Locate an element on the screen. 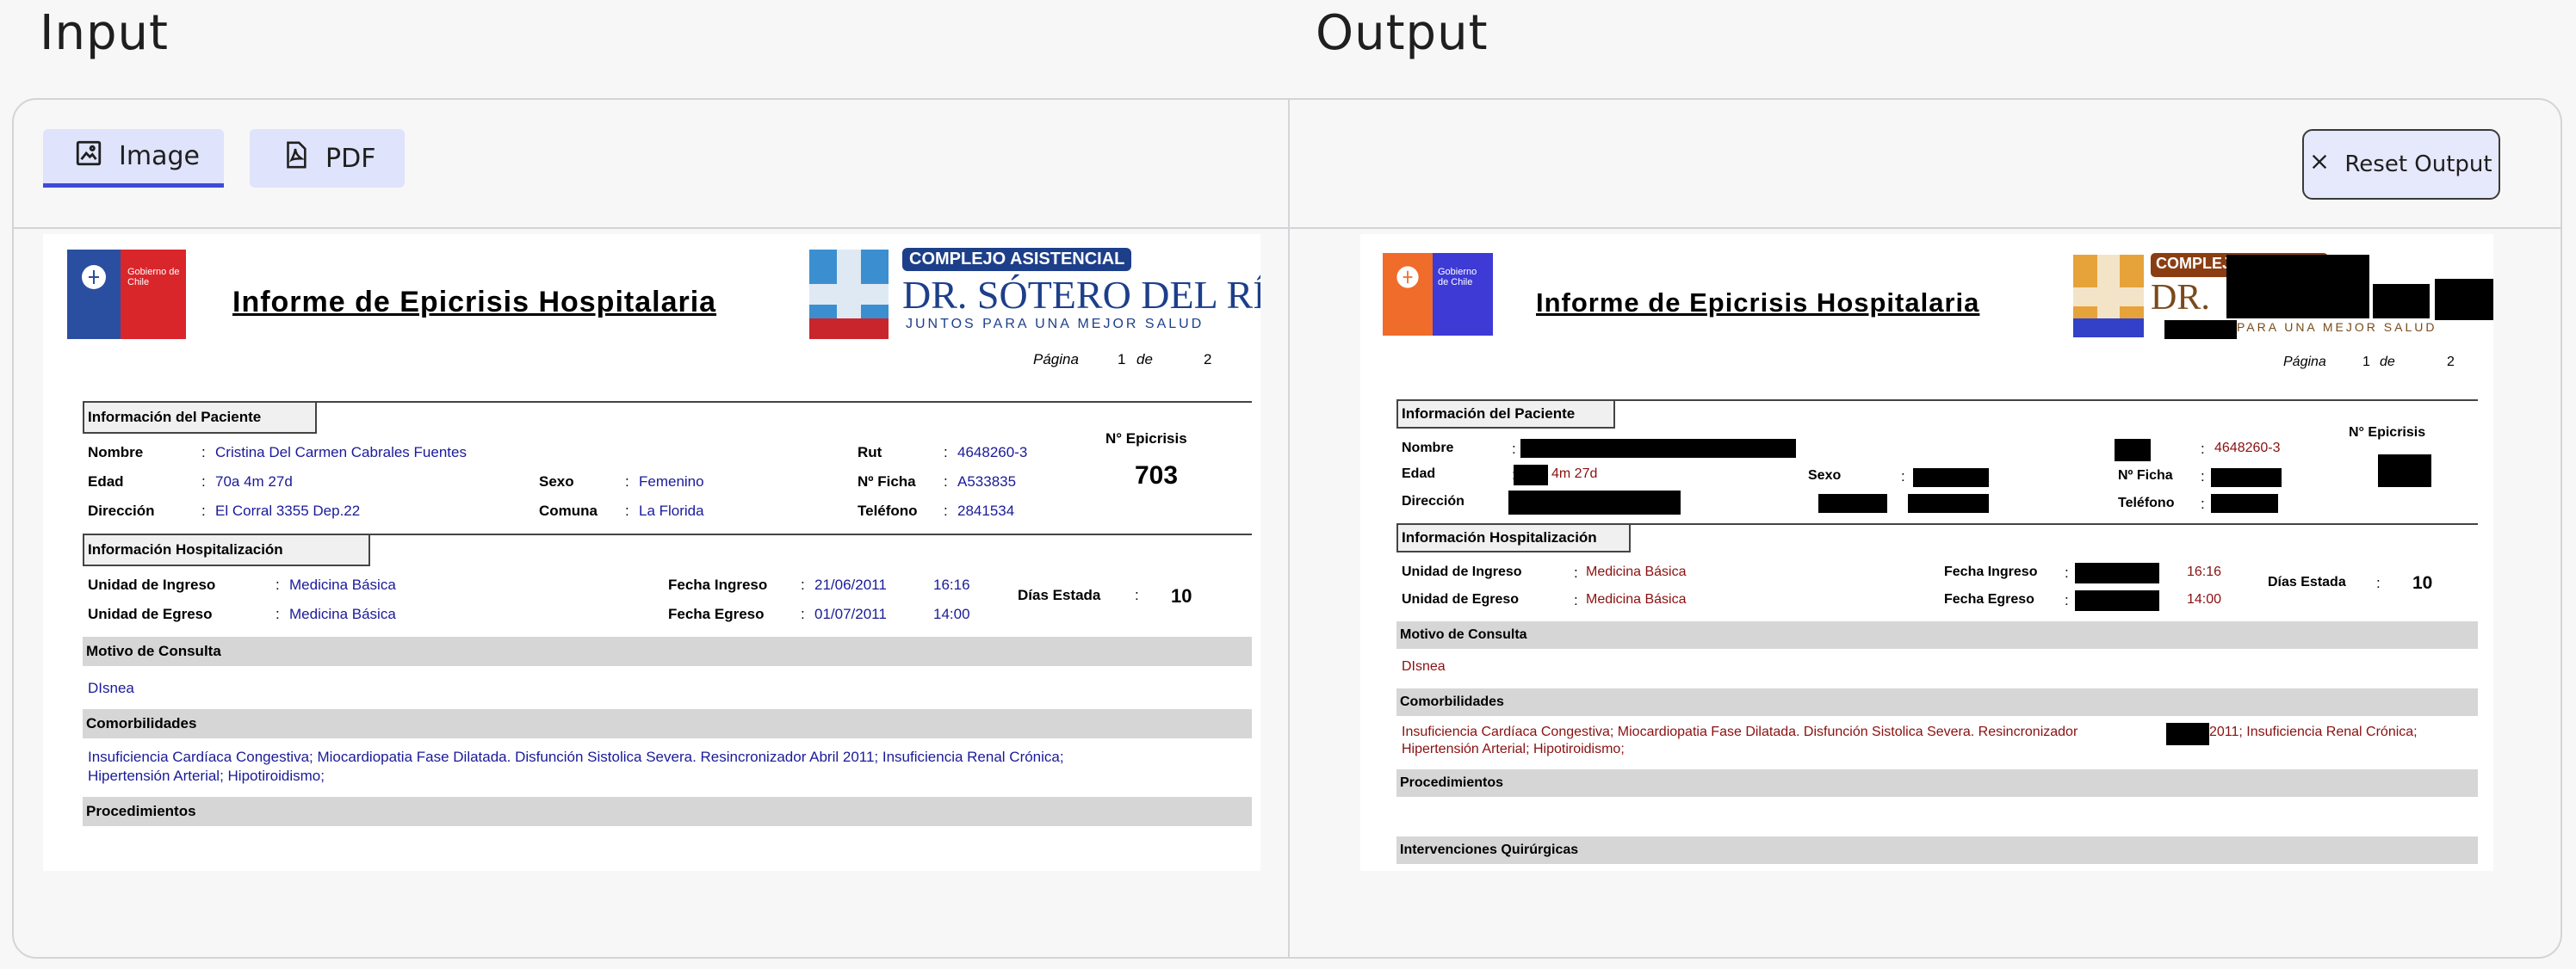  reset-output-label: Reset Output is located at coordinates (2418, 164).